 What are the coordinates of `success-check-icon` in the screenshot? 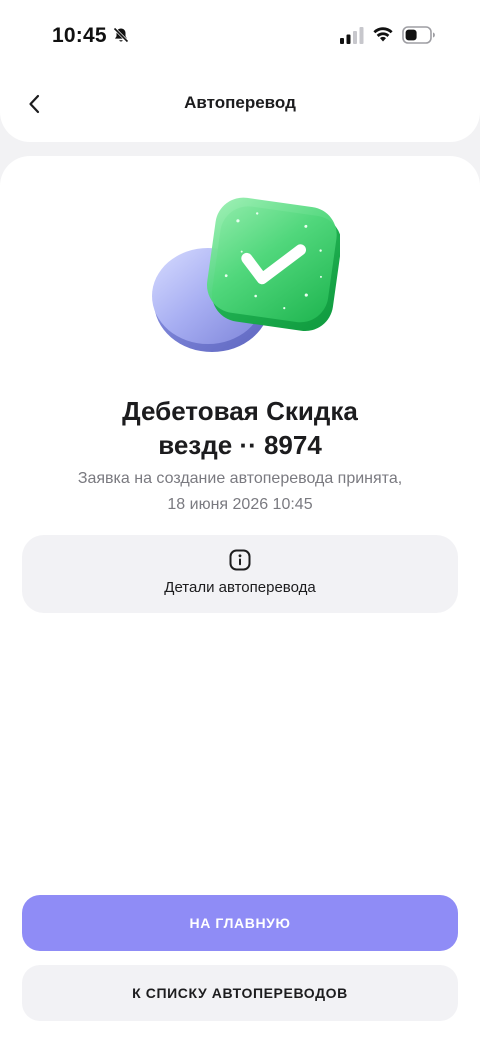 It's located at (246, 274).